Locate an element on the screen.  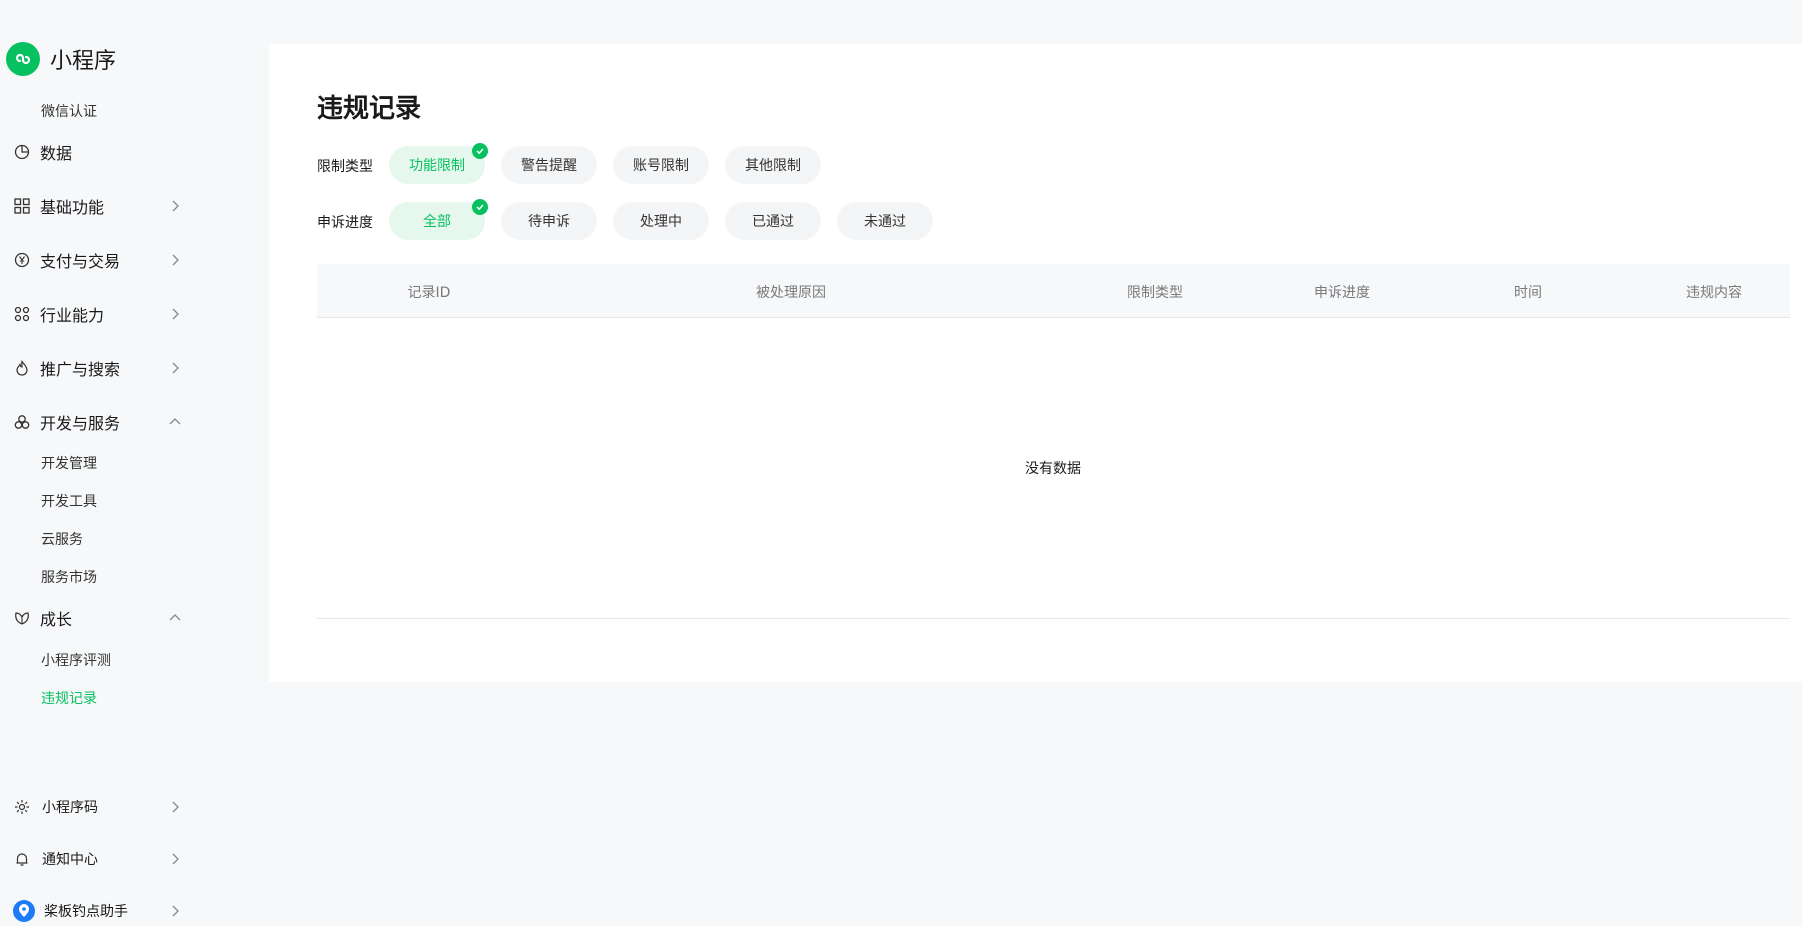
sidebar-item-payment: 支付与交易 is located at coordinates (98, 260).